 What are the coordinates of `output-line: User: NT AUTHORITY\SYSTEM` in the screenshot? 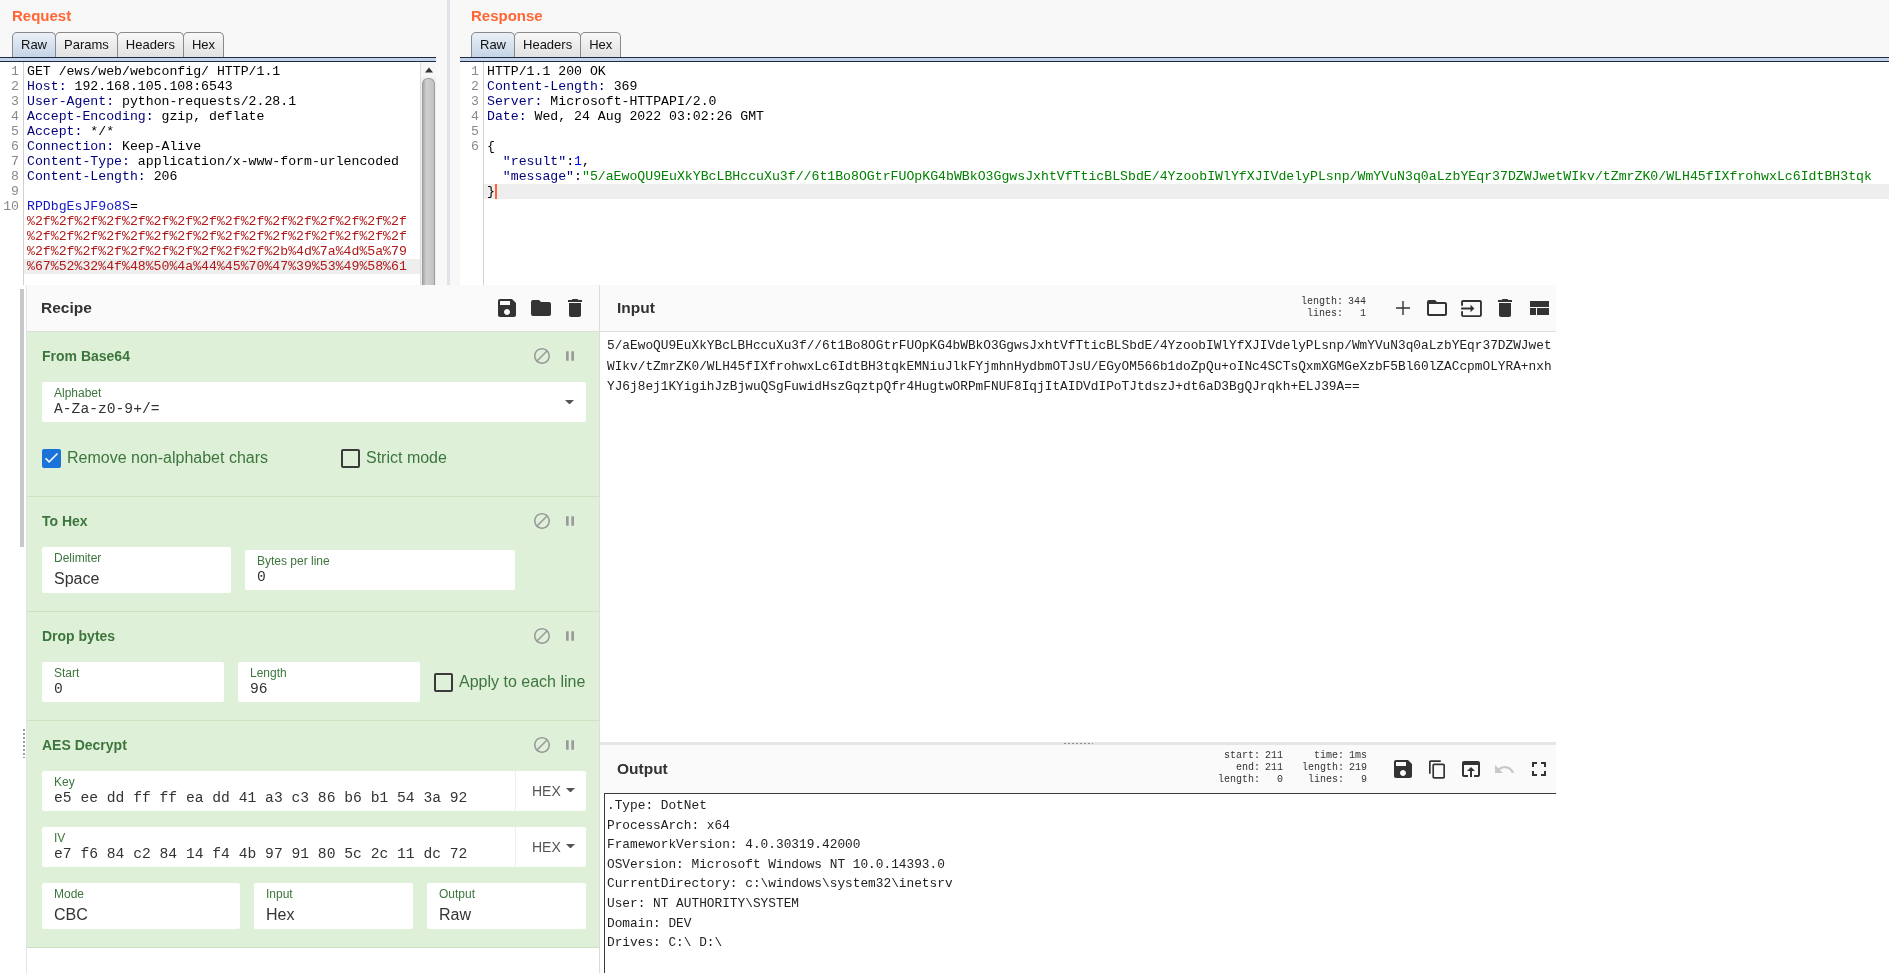 It's located at (703, 903).